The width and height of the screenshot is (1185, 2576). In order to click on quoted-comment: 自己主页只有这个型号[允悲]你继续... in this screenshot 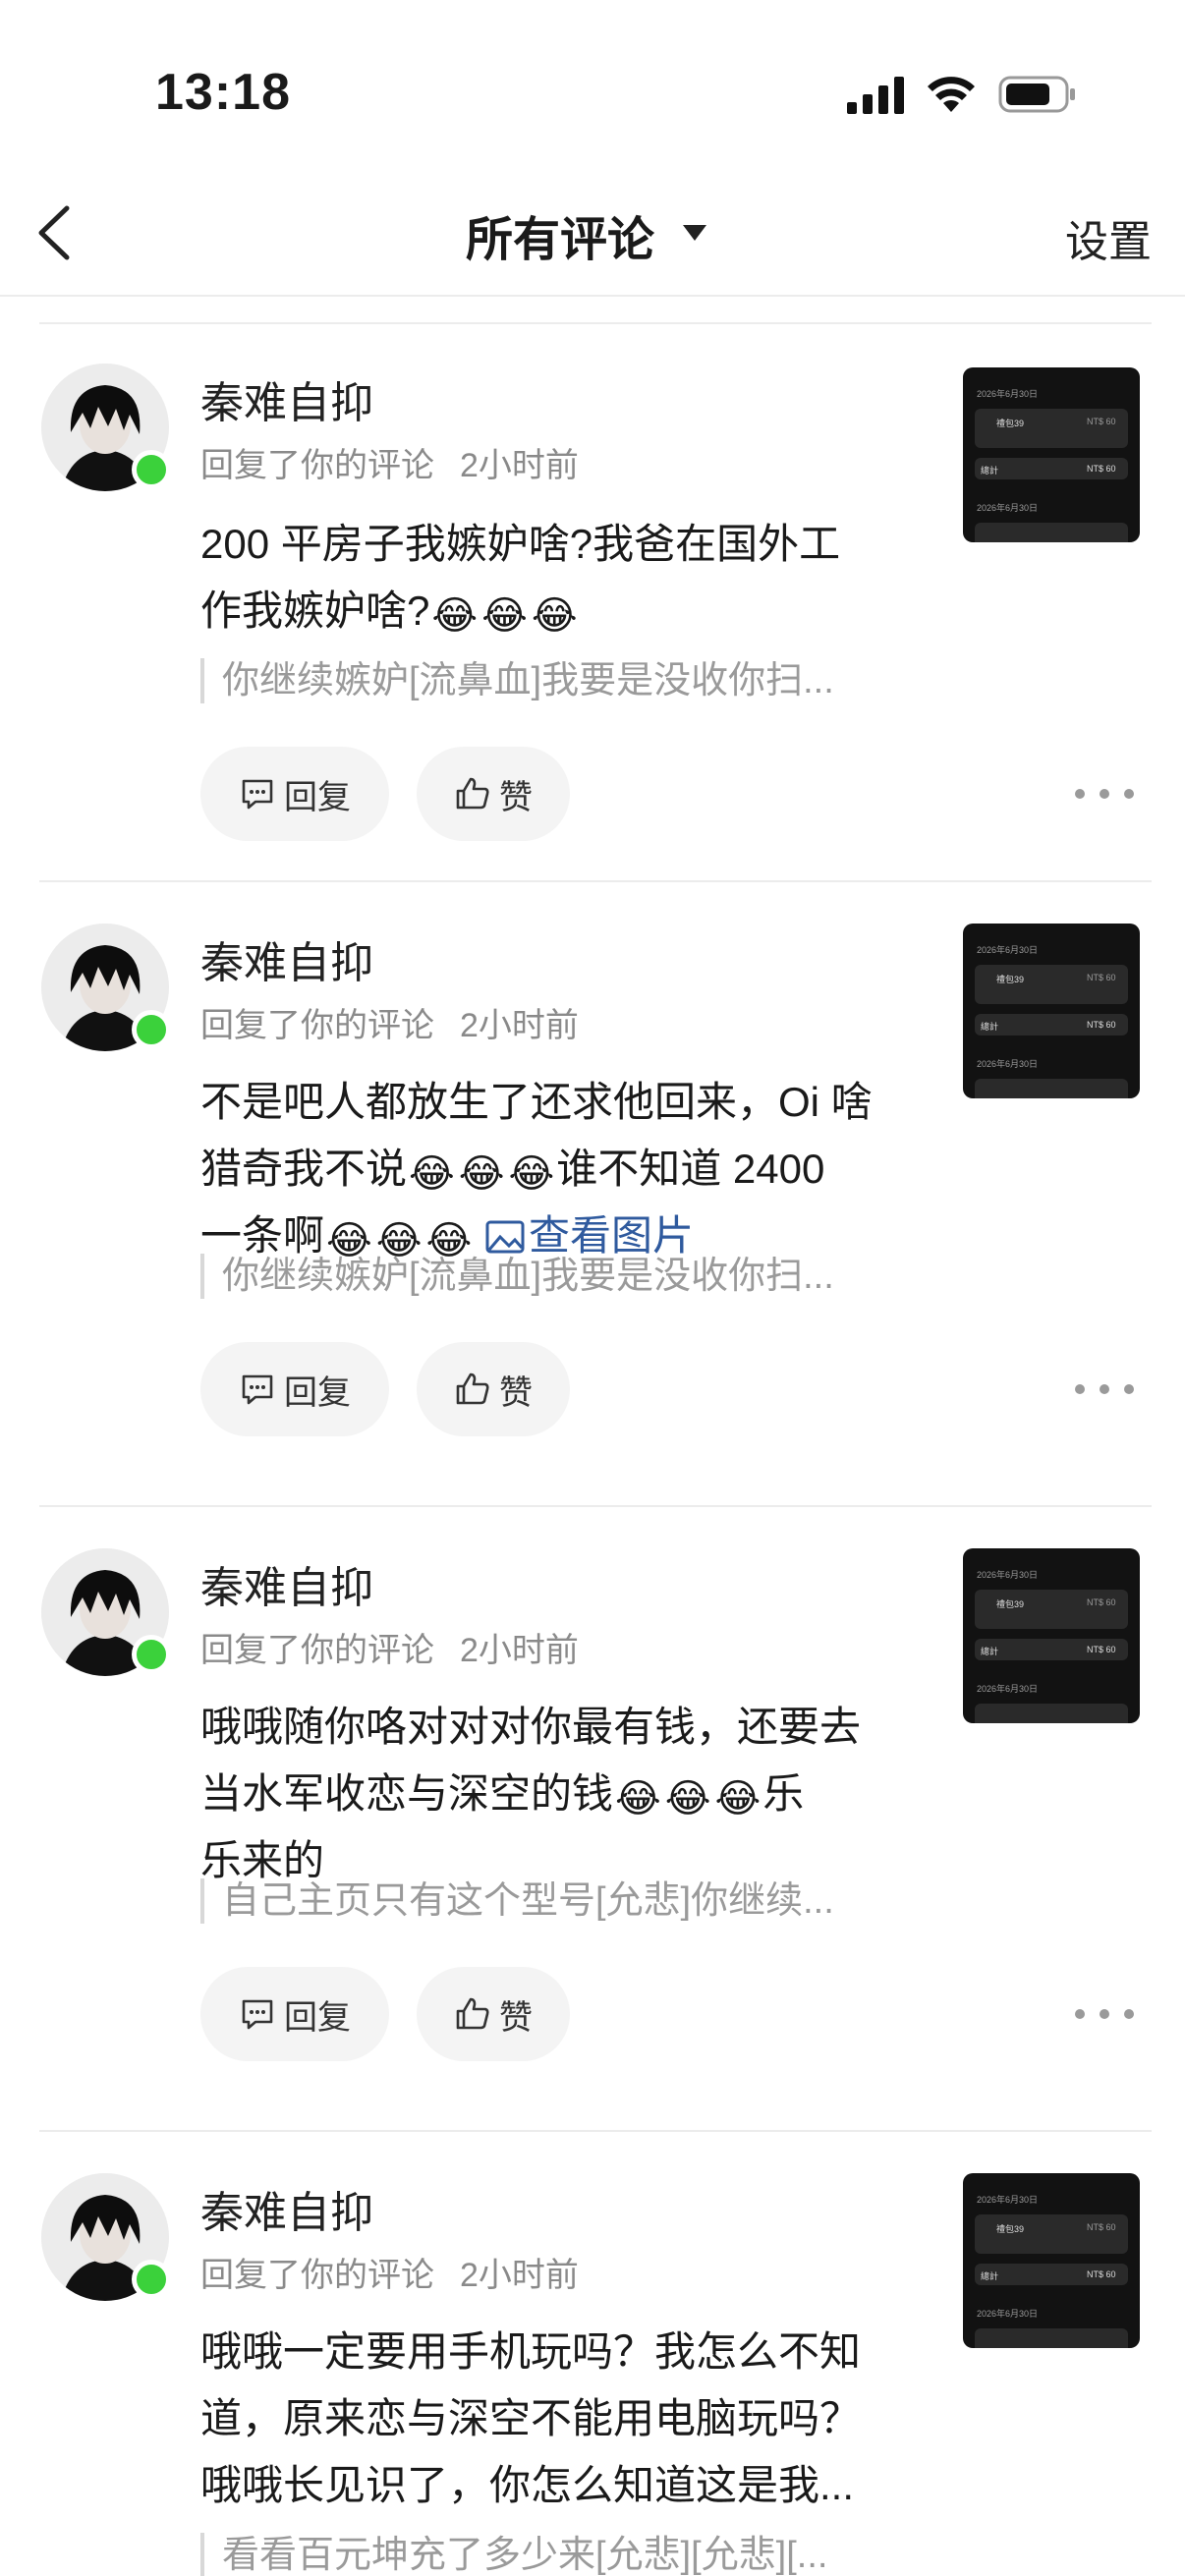, I will do `click(554, 1901)`.